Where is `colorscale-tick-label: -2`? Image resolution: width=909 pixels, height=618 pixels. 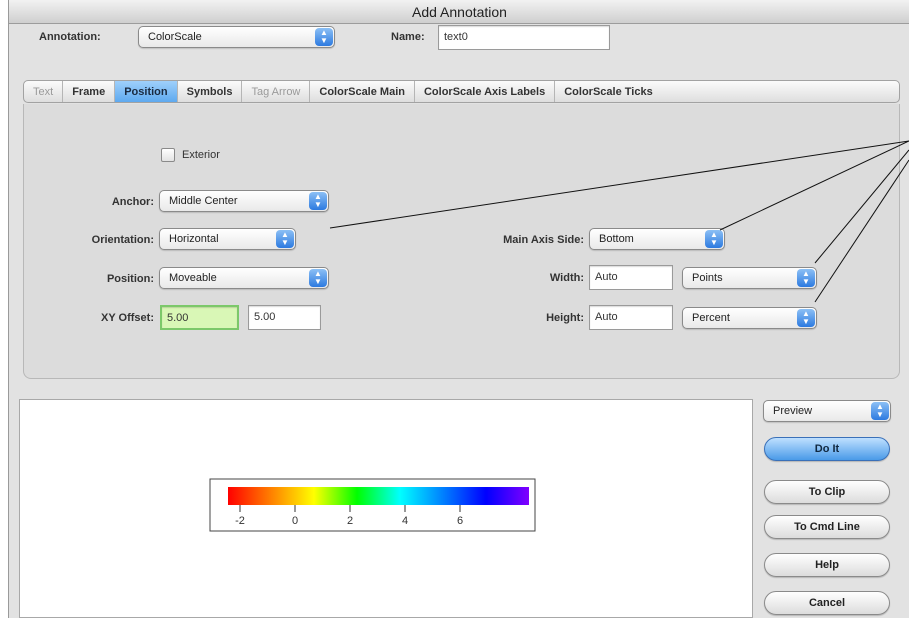 colorscale-tick-label: -2 is located at coordinates (240, 521).